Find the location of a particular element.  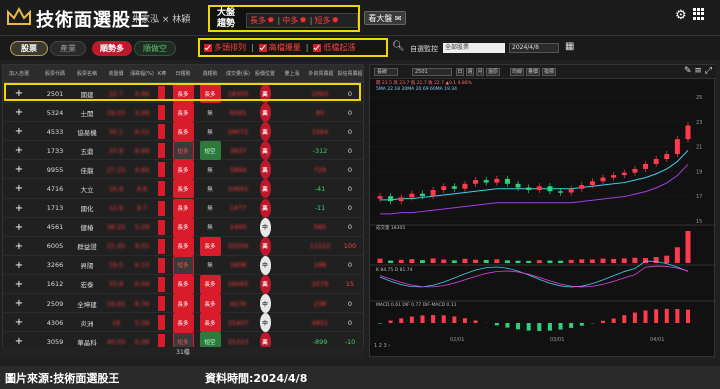

price-tick-label: 17 is located at coordinates (699, 197).